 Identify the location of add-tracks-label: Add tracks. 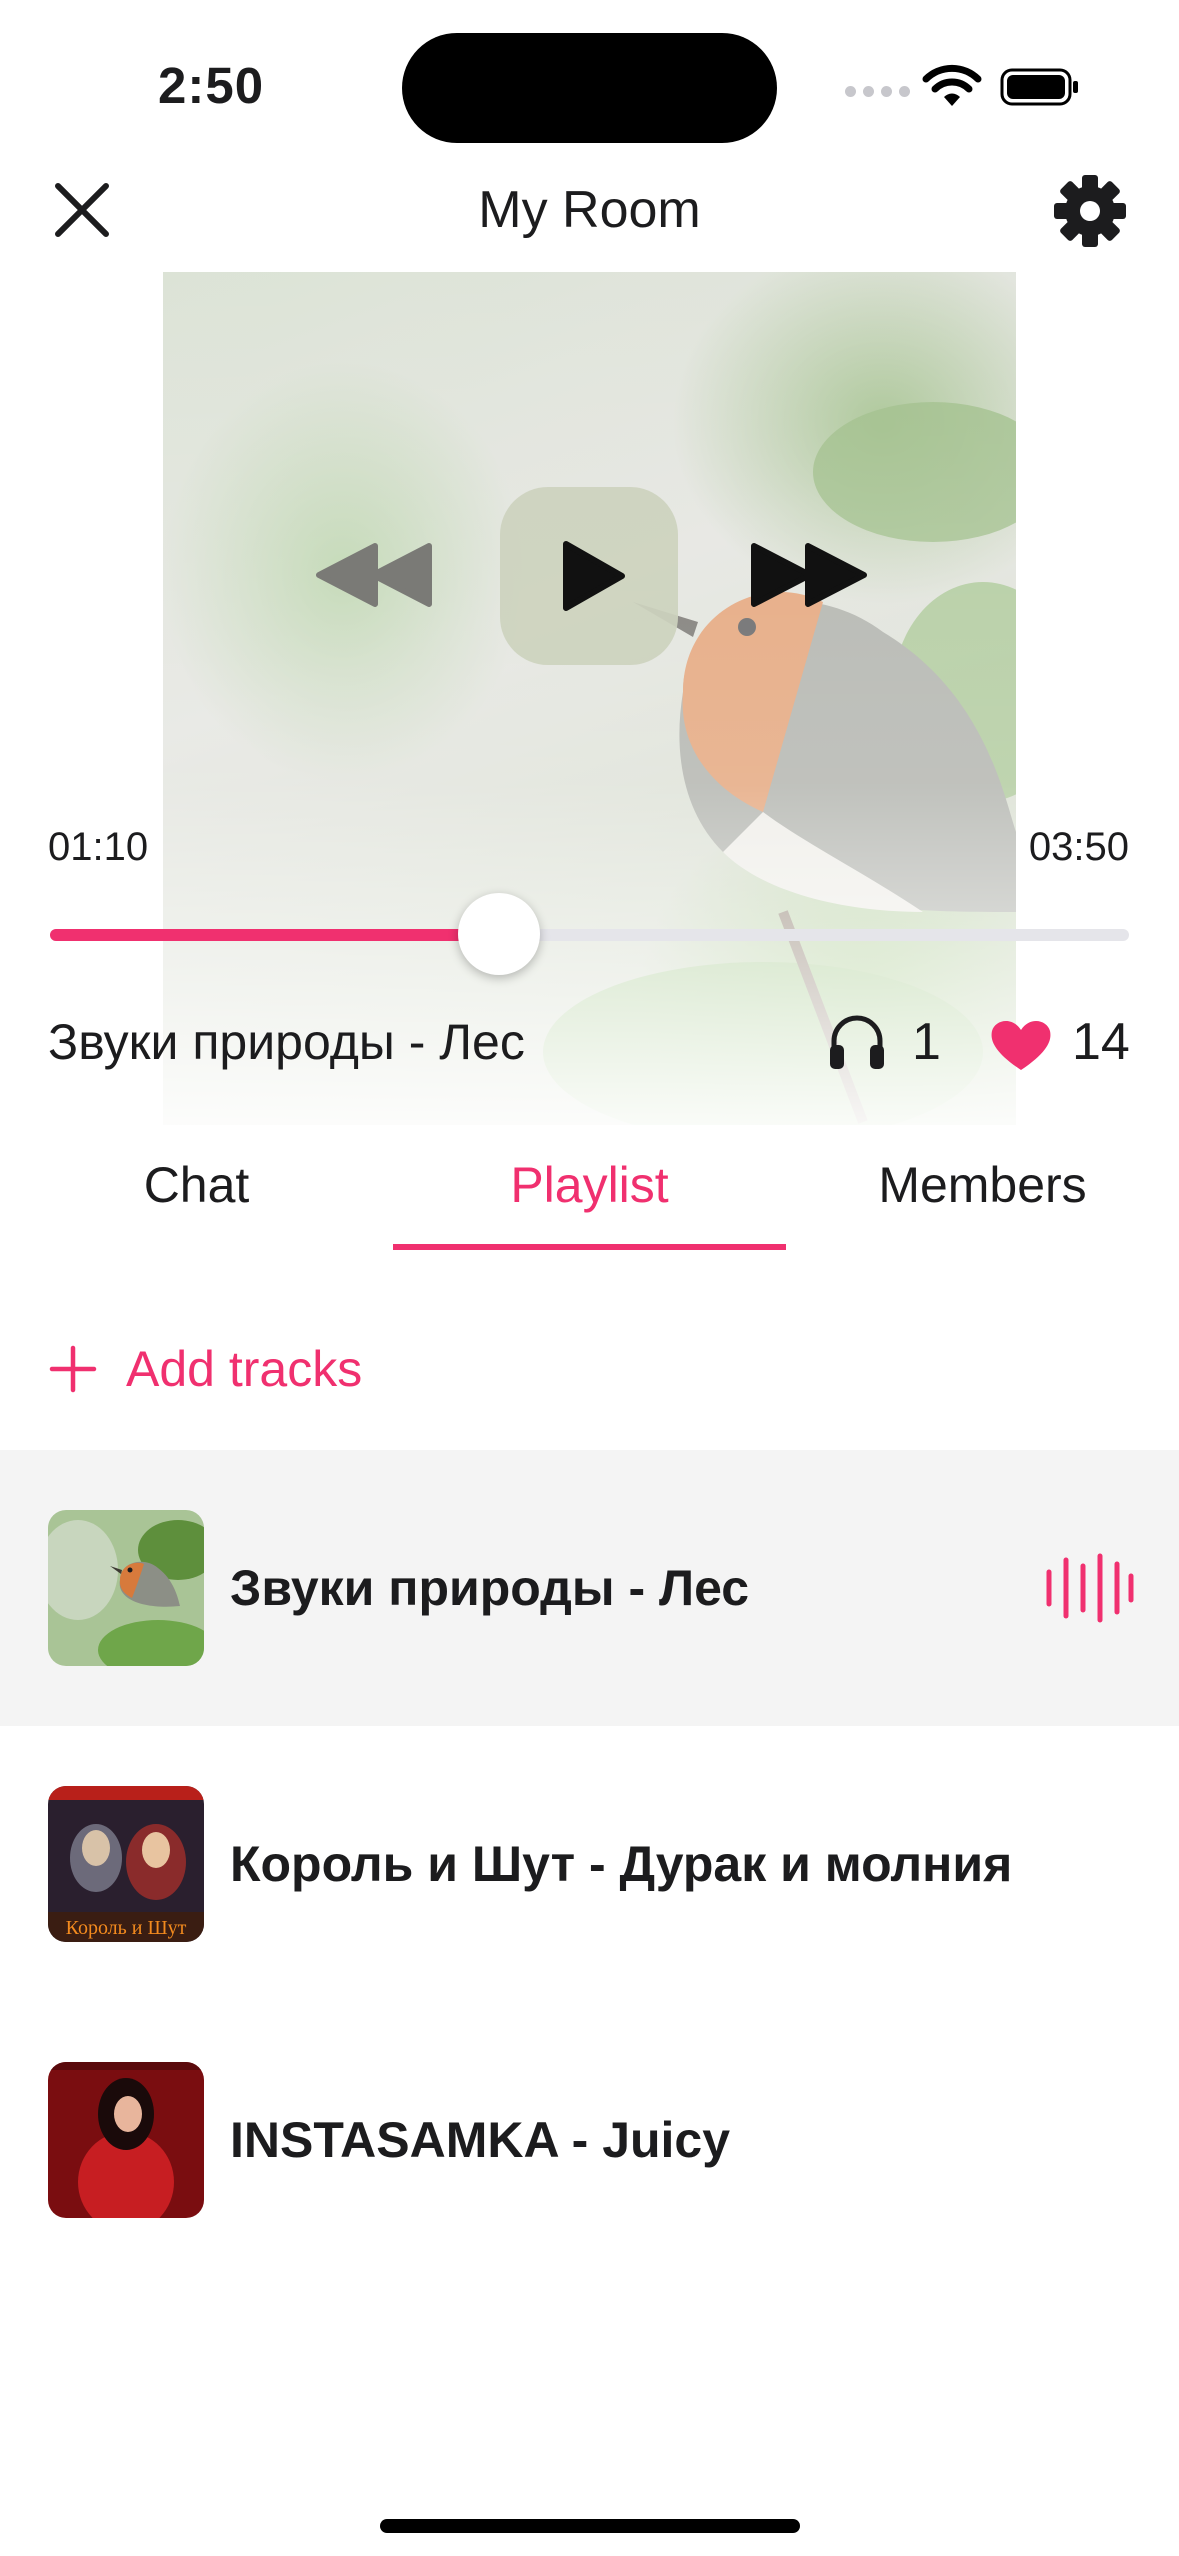
(244, 1369).